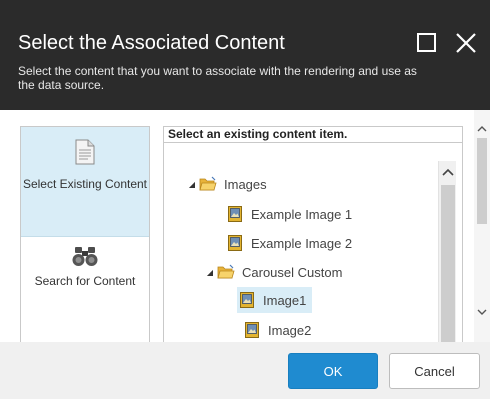 The width and height of the screenshot is (490, 399). Describe the element at coordinates (245, 370) in the screenshot. I see `dialog-footer: OK Cancel` at that location.